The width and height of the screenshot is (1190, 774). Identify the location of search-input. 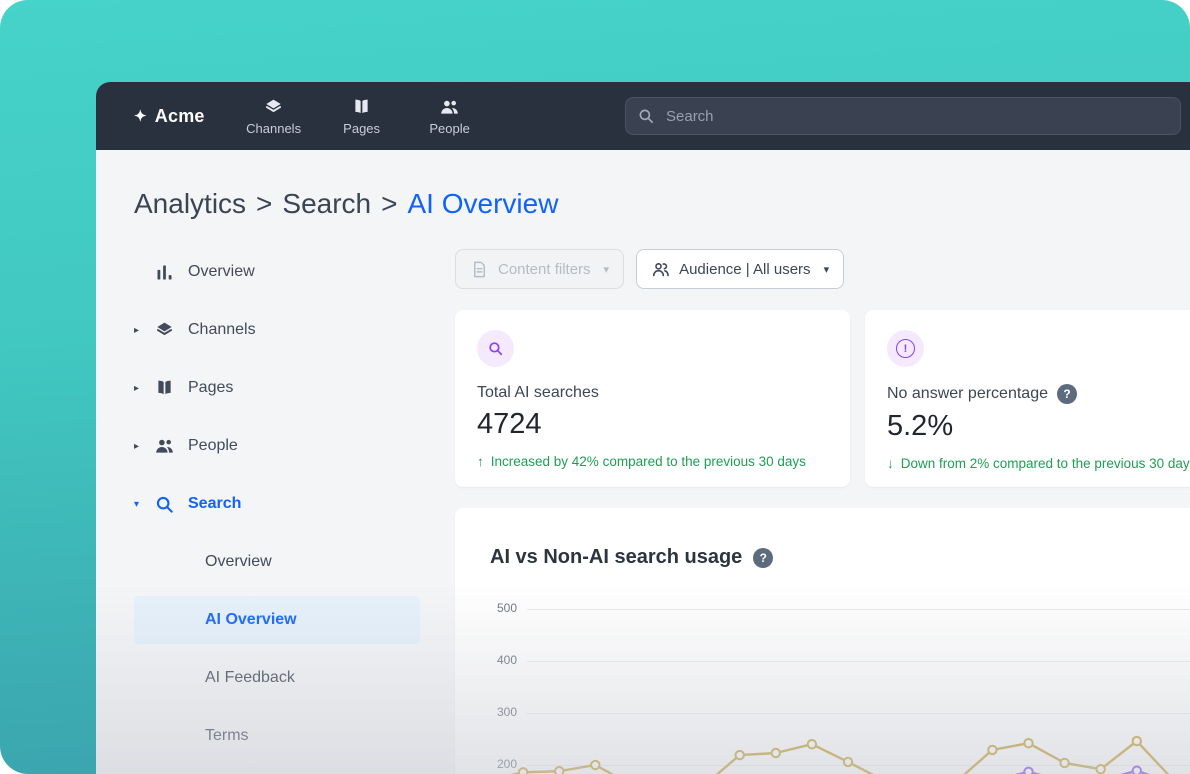
(903, 116).